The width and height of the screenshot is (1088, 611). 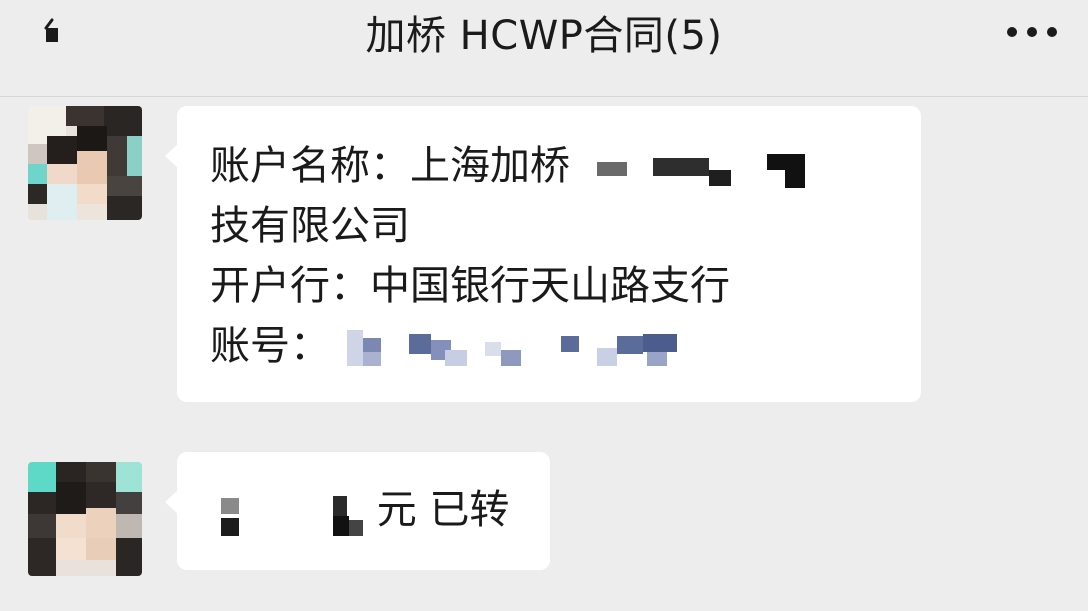 What do you see at coordinates (270, 346) in the screenshot?
I see `account-number-label: 账号：` at bounding box center [270, 346].